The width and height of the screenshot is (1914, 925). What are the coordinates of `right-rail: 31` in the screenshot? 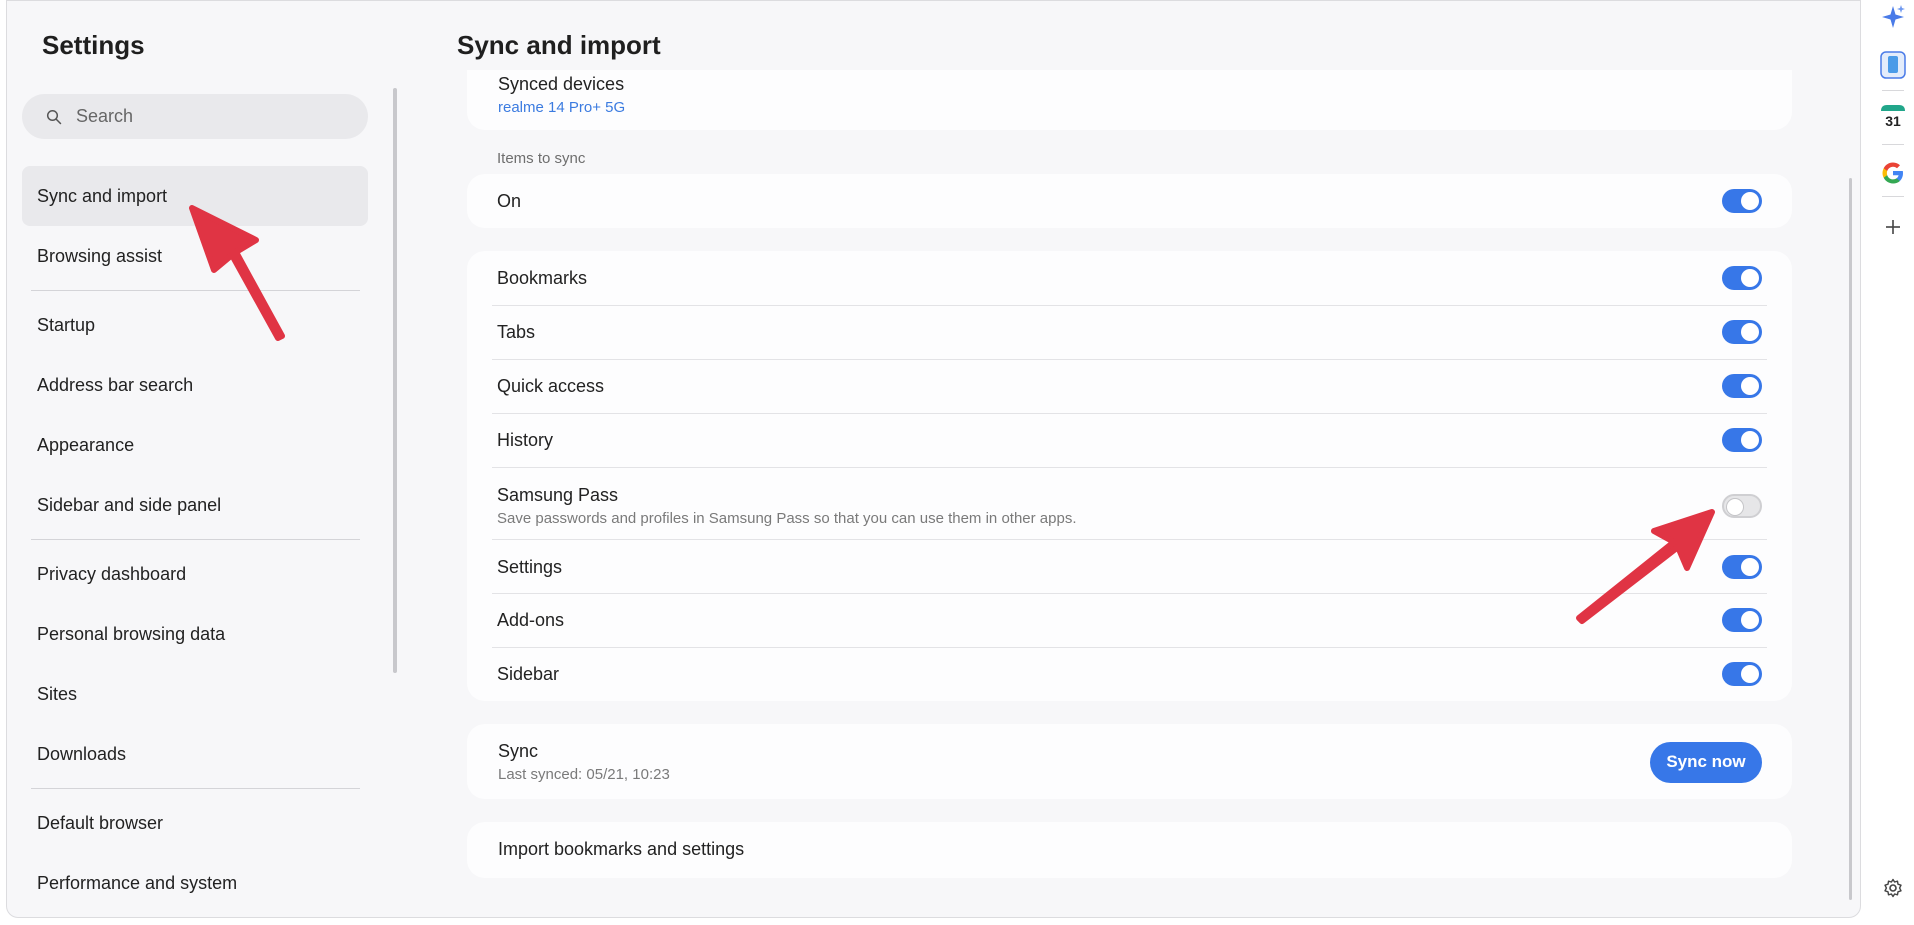 It's located at (1893, 462).